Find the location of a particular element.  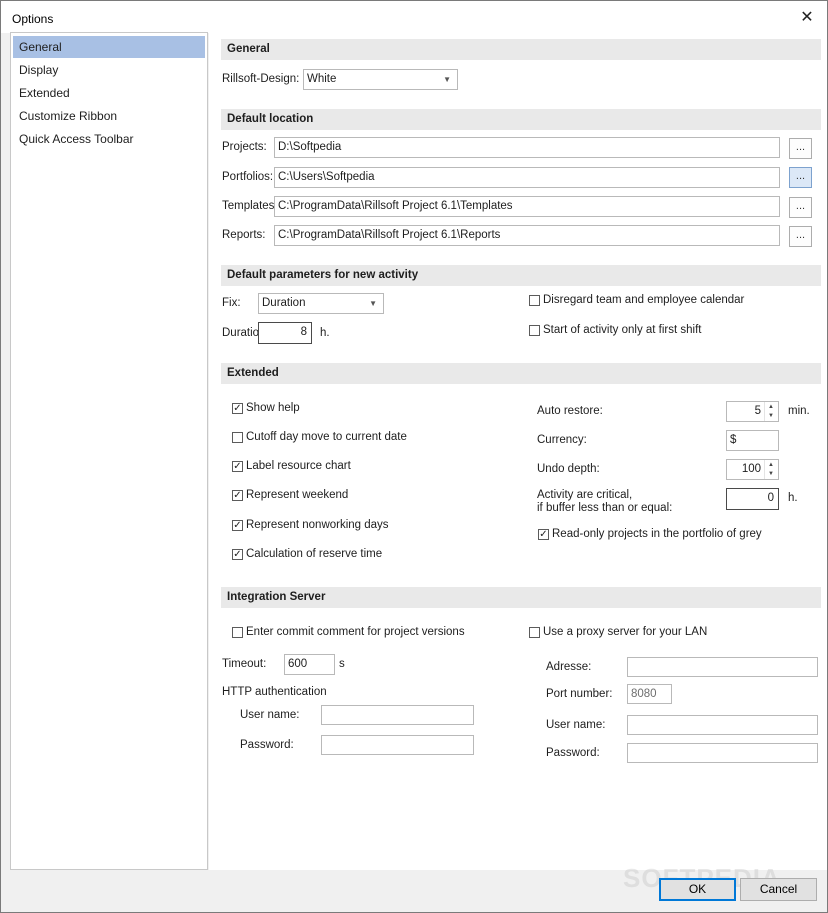

proxy-checkbox is located at coordinates (534, 632).